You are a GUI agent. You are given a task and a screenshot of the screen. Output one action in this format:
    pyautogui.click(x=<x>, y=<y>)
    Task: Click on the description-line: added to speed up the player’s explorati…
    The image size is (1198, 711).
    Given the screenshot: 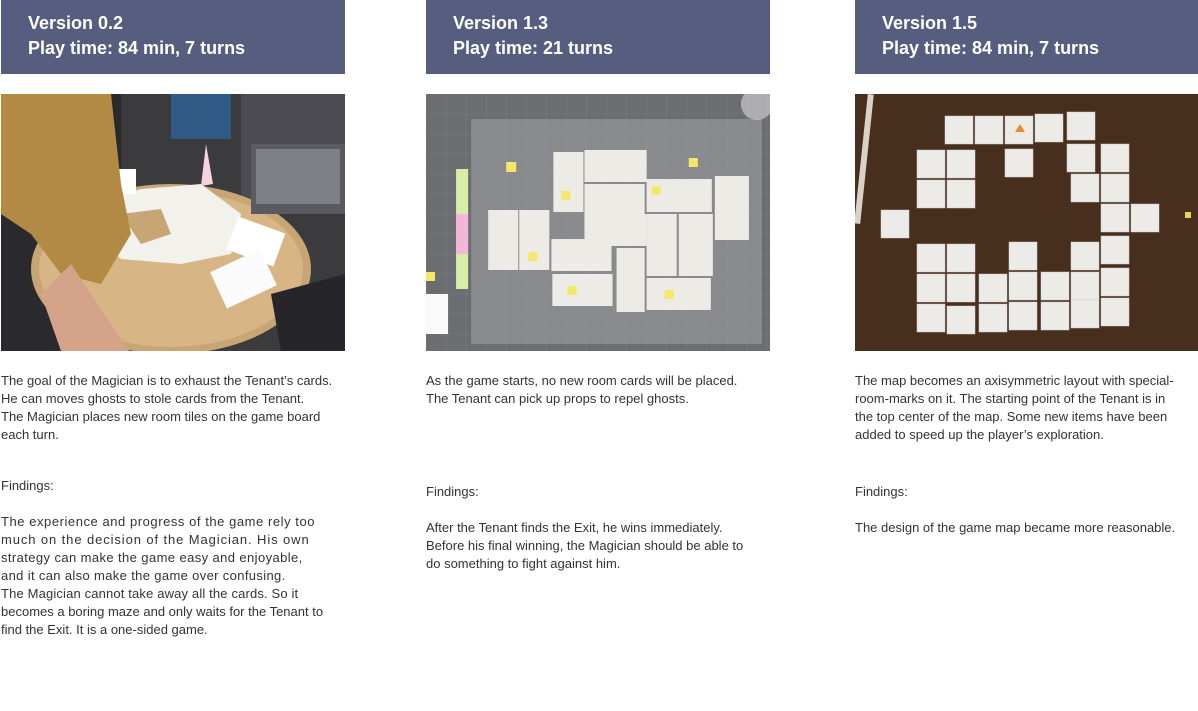 What is the action you would take?
    pyautogui.click(x=979, y=434)
    